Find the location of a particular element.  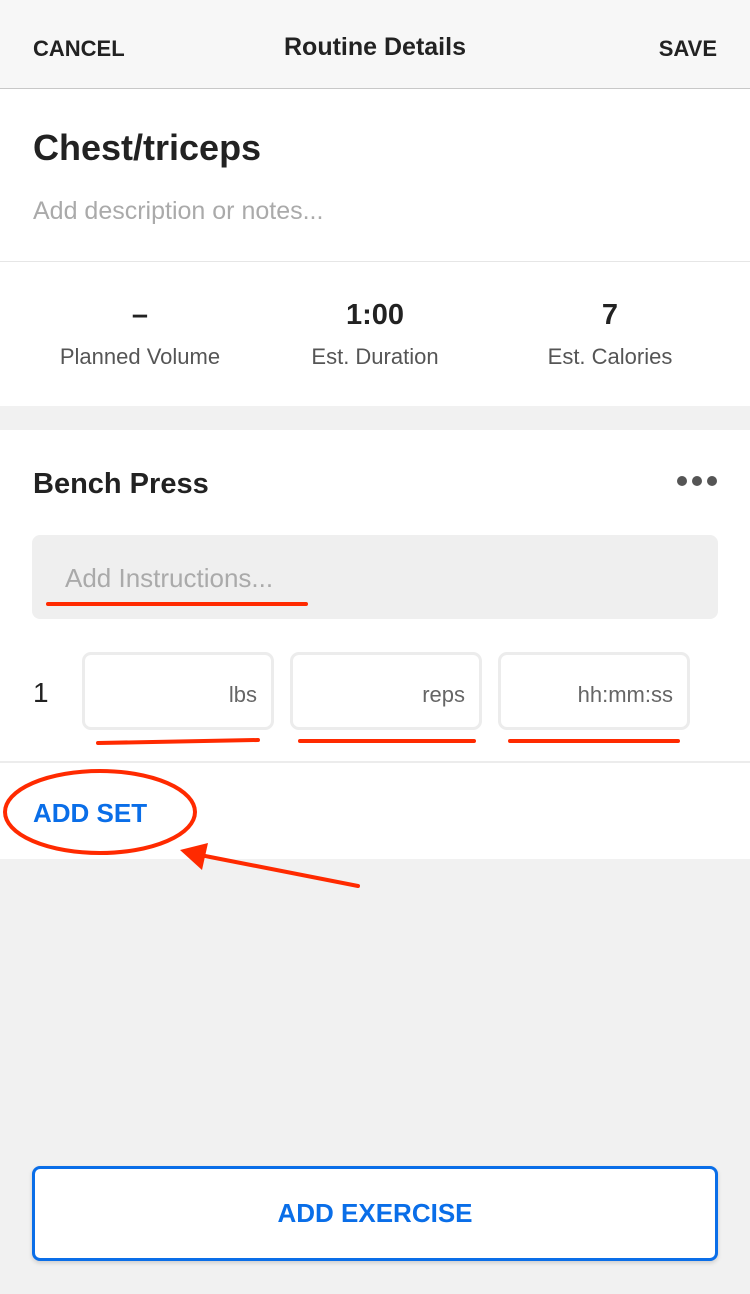

reps-input: reps is located at coordinates (386, 691).